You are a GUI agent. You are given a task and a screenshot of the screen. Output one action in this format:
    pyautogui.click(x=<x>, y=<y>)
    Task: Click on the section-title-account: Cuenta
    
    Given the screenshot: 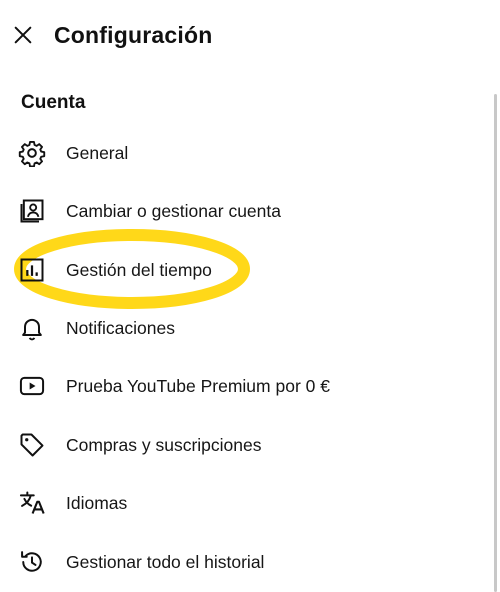 What is the action you would take?
    pyautogui.click(x=53, y=102)
    